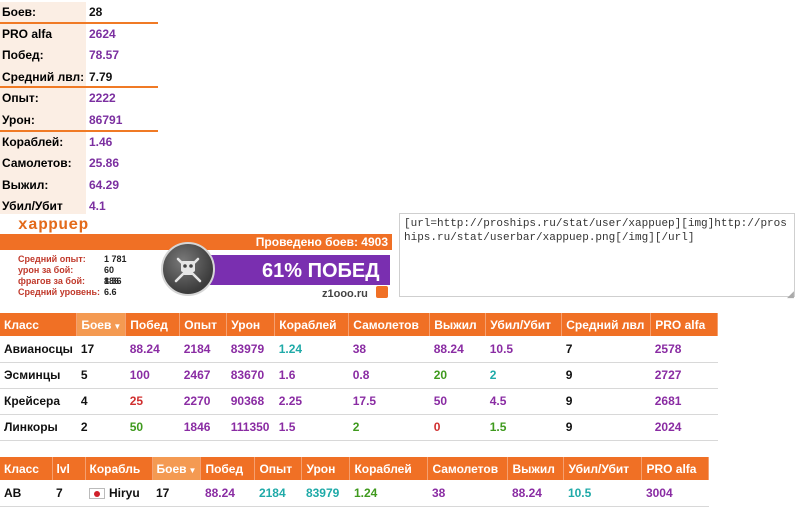  I want to click on column-header-label: Боев, so click(96, 324).